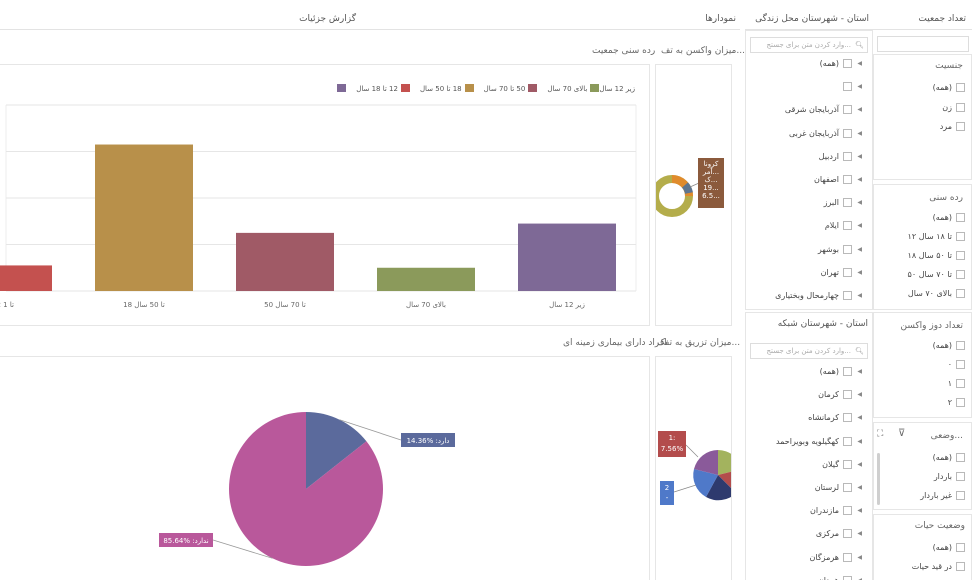  I want to click on filter-option: اصفهان ◀, so click(809, 180).